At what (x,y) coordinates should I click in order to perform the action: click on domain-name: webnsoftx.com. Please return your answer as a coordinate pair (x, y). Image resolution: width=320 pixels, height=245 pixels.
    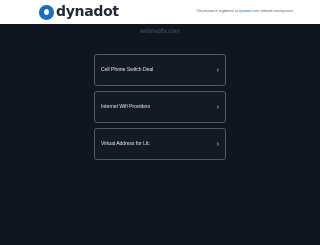
    Looking at the image, I should click on (160, 32).